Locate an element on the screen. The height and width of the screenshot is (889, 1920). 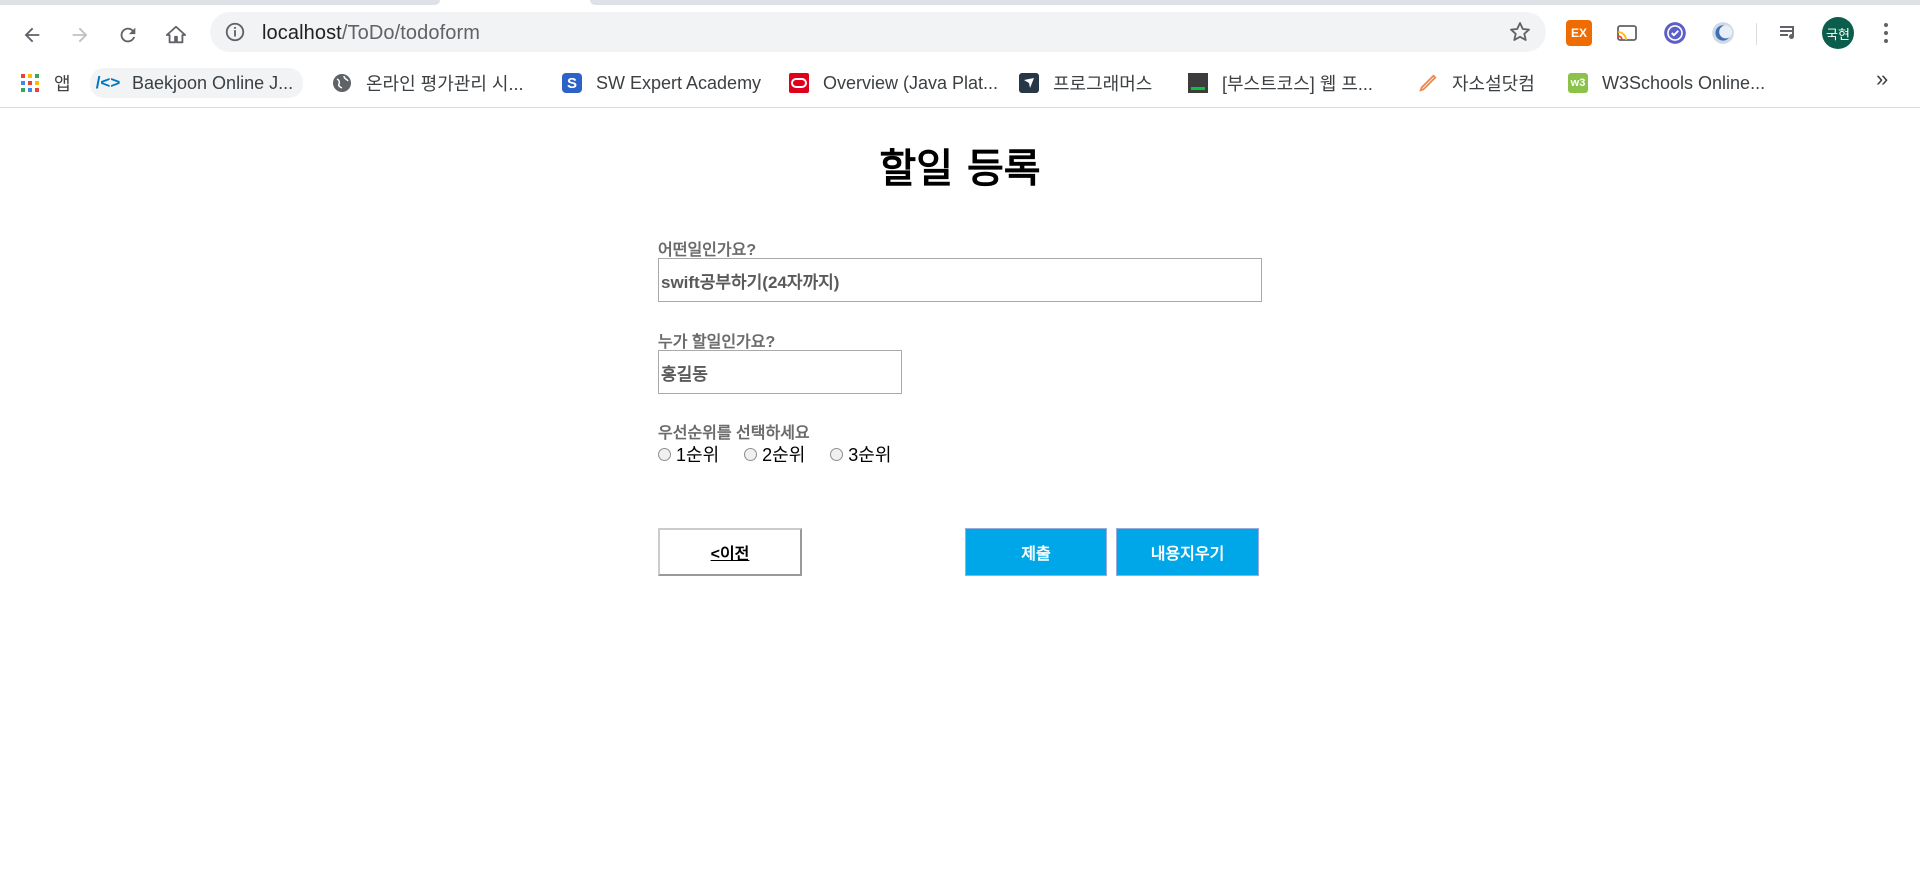
bookmark-programmers: 프로그래머스 is located at coordinates (1085, 83).